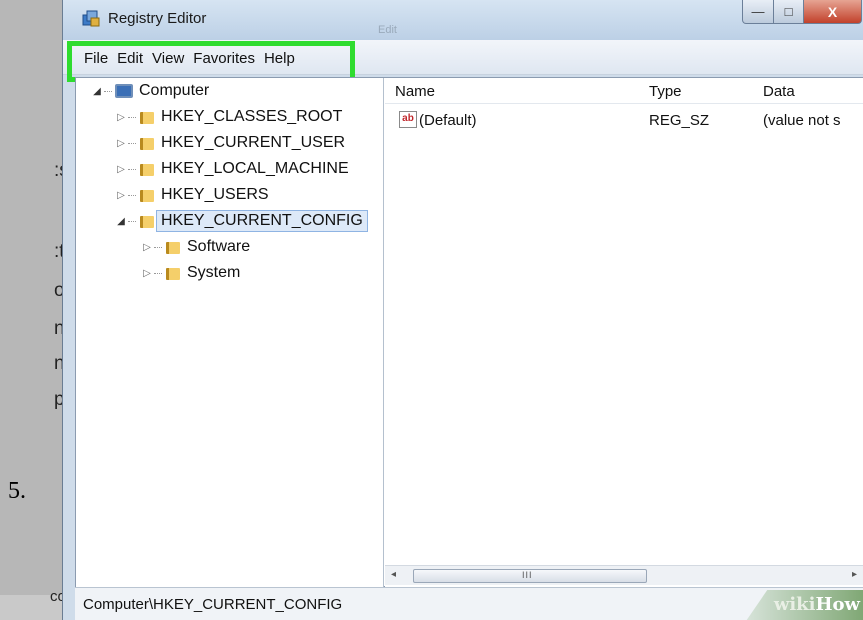  Describe the element at coordinates (252, 116) in the screenshot. I see `tree-item-label: HKEY_CLASSES_ROOT` at that location.